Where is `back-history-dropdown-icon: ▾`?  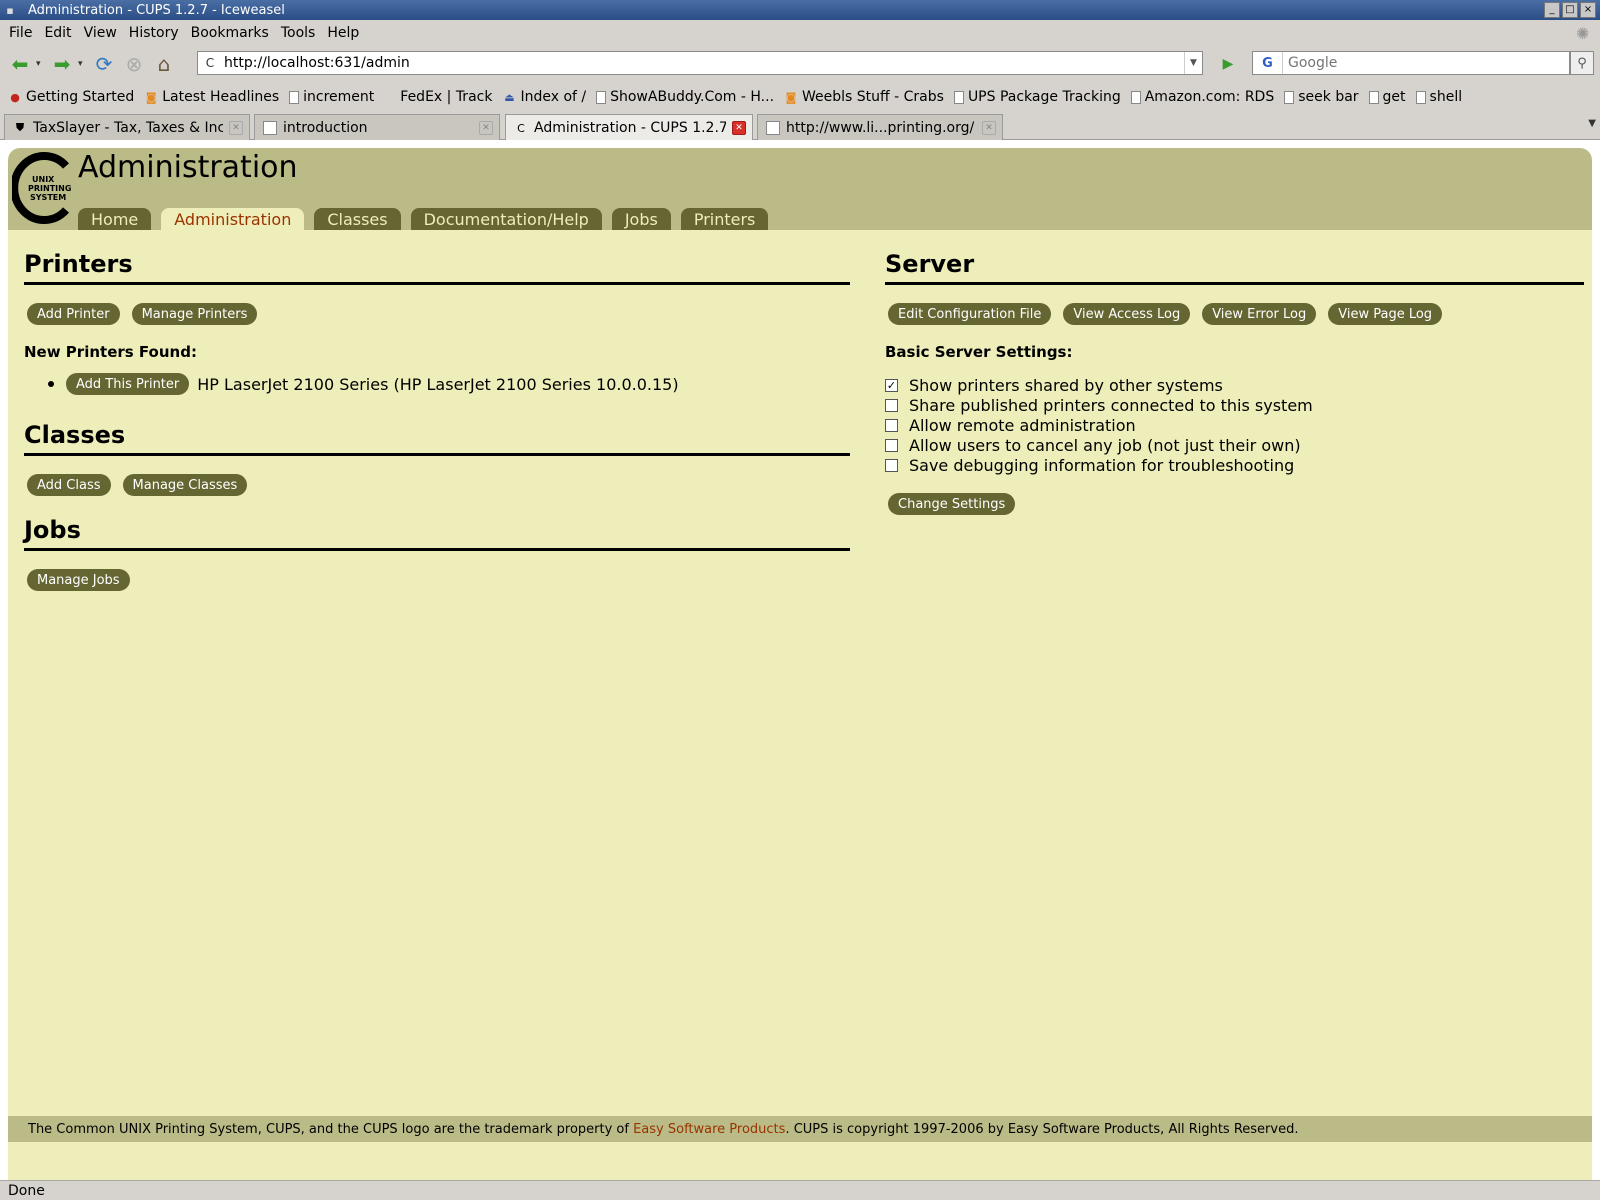 back-history-dropdown-icon: ▾ is located at coordinates (41, 64).